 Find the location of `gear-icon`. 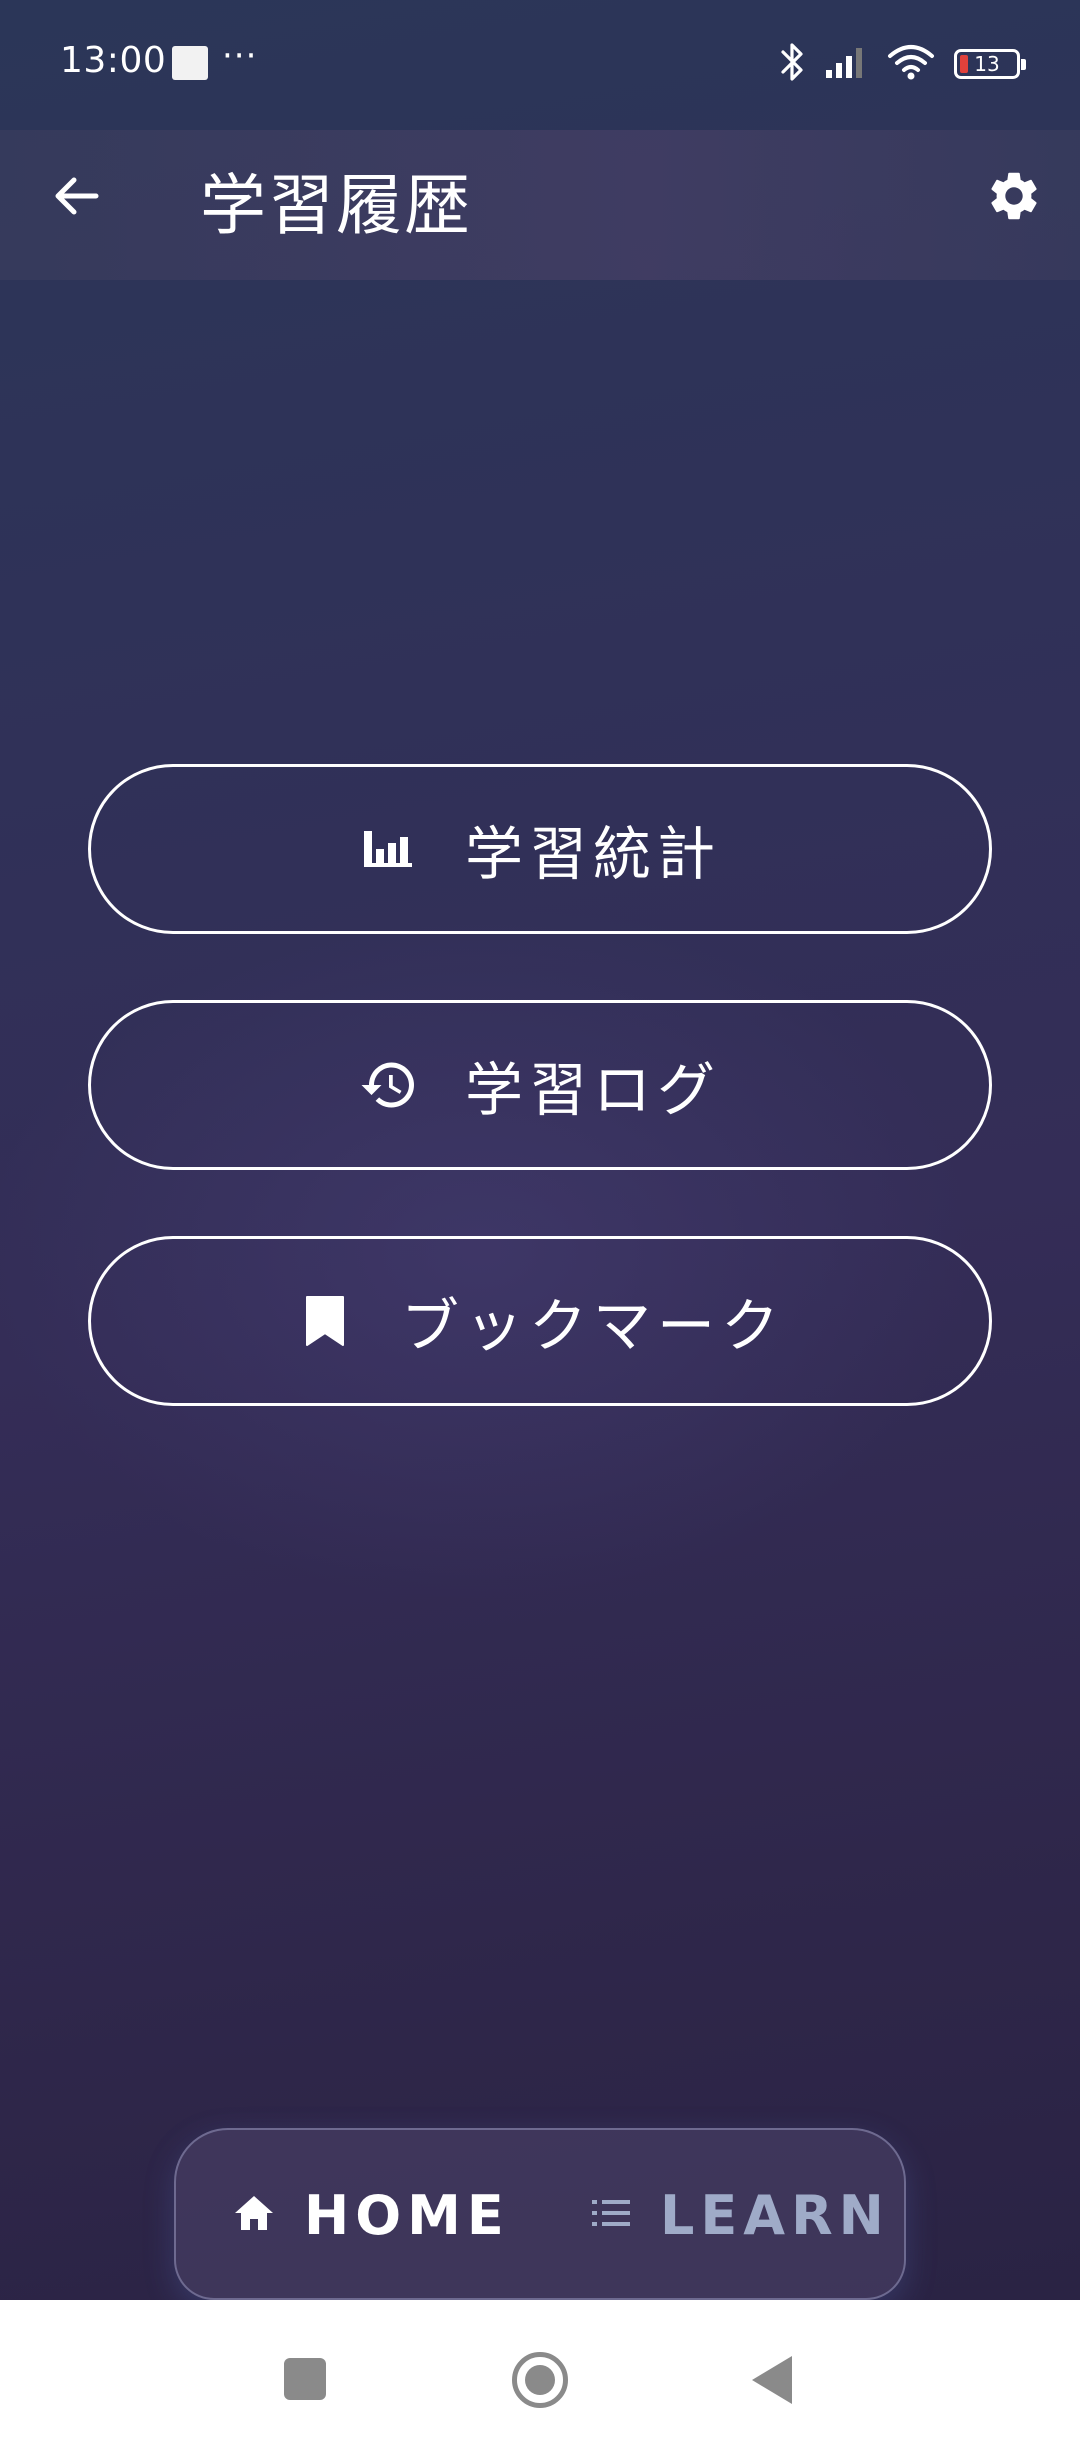

gear-icon is located at coordinates (1014, 196).